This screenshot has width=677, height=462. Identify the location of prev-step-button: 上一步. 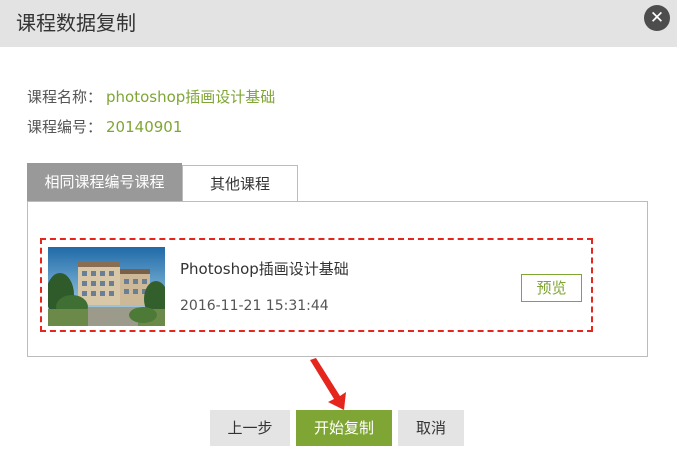
(250, 428).